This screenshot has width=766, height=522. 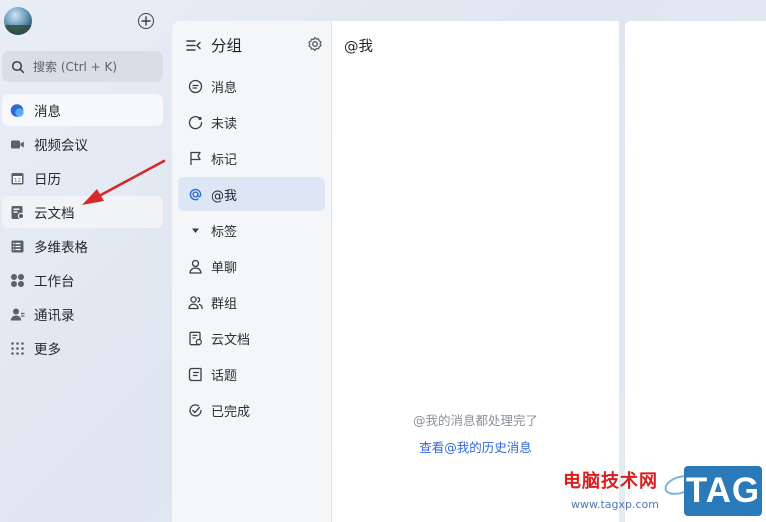 I want to click on chat-icon, so click(x=195, y=86).